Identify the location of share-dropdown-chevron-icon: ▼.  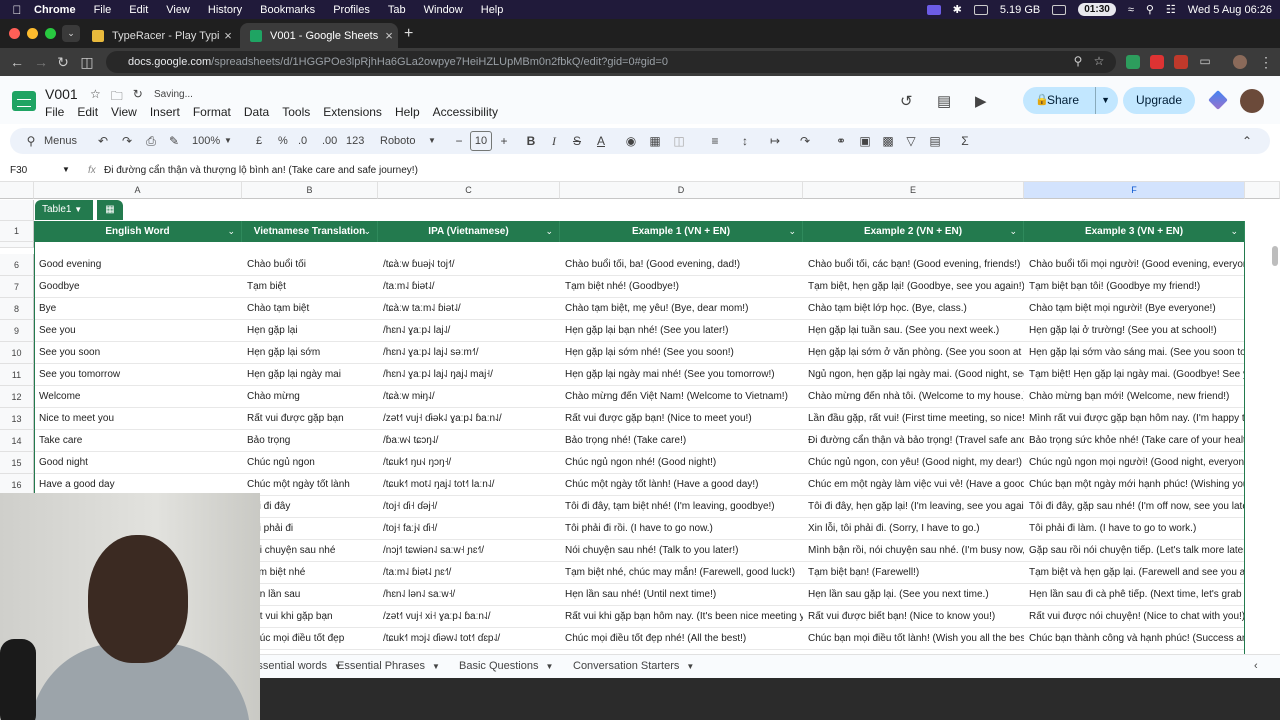
(1102, 100).